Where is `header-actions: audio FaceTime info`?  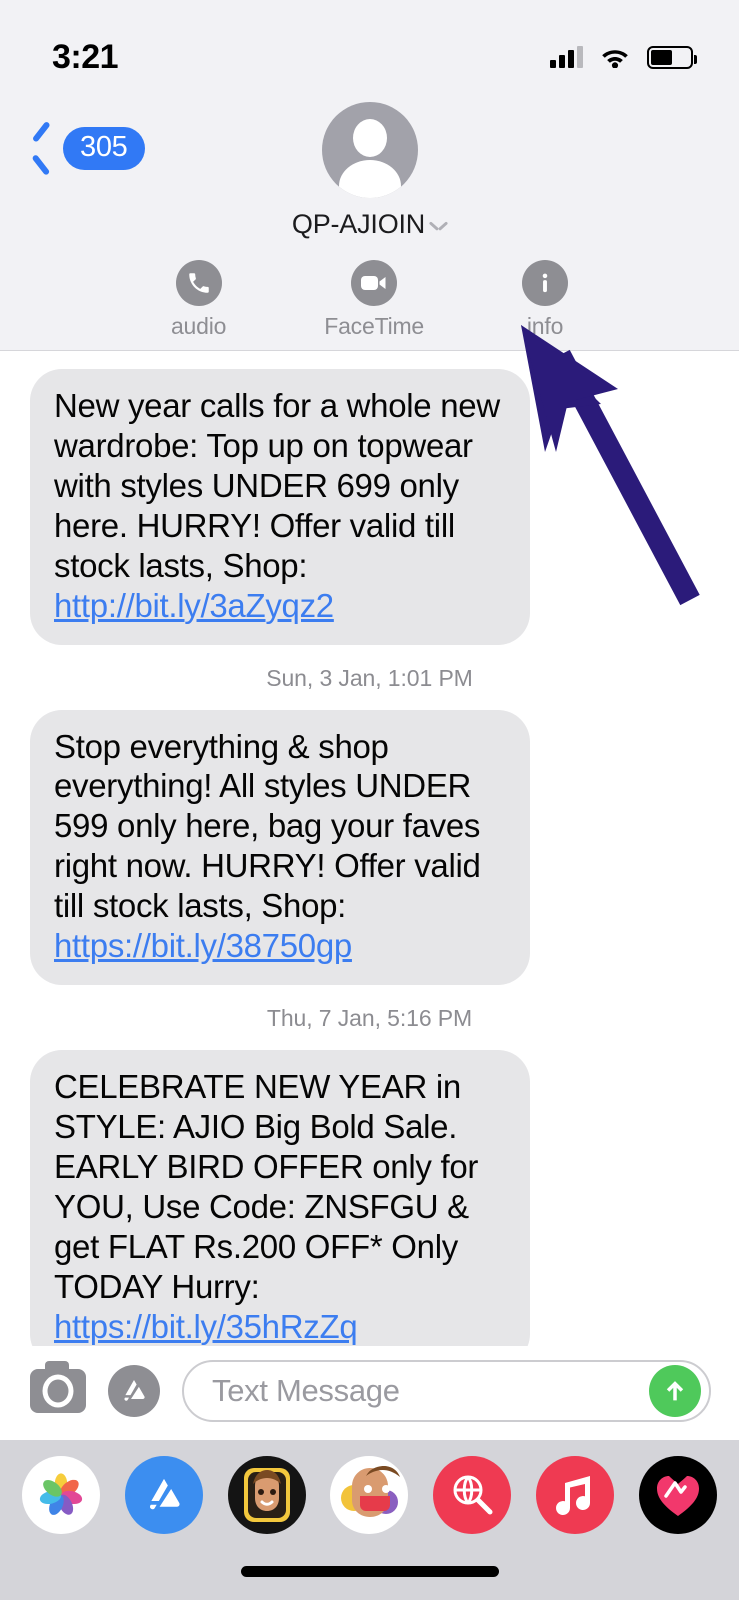 header-actions: audio FaceTime info is located at coordinates (369, 300).